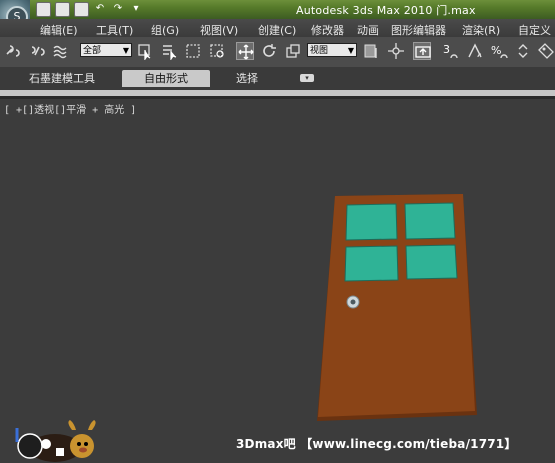  What do you see at coordinates (523, 51) in the screenshot?
I see `spinner-snap-icon` at bounding box center [523, 51].